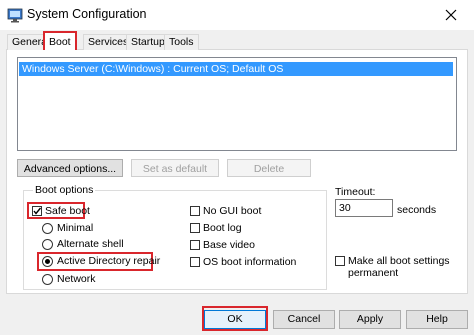  What do you see at coordinates (15, 15) in the screenshot?
I see `system-configuration-icon` at bounding box center [15, 15].